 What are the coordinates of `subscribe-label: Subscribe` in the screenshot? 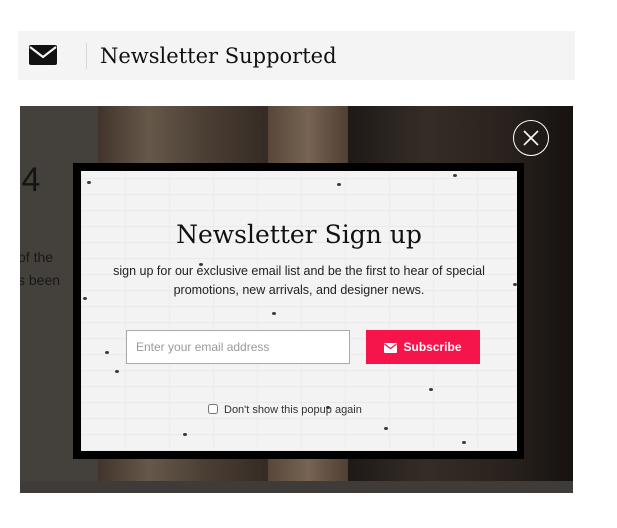 It's located at (432, 347).